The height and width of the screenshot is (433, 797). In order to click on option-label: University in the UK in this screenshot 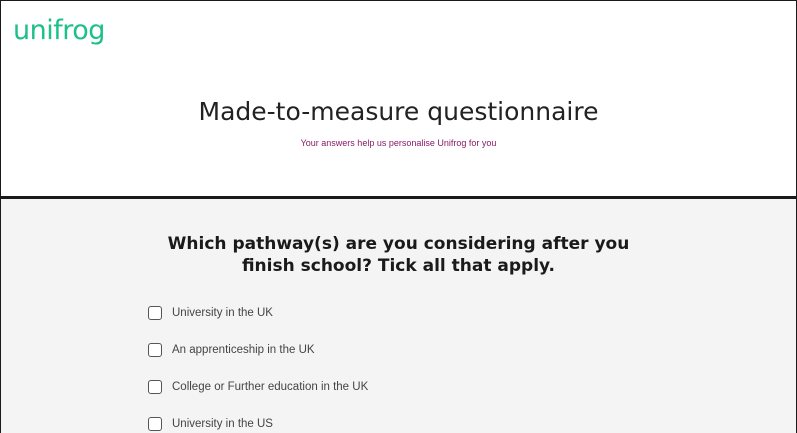, I will do `click(222, 313)`.